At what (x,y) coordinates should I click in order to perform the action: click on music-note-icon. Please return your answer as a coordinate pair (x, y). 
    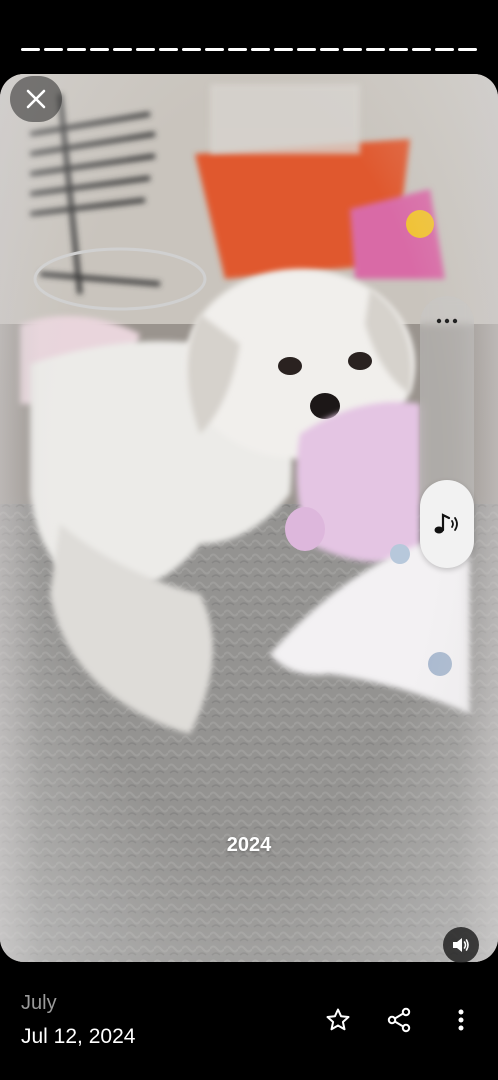
    Looking at the image, I should click on (446, 523).